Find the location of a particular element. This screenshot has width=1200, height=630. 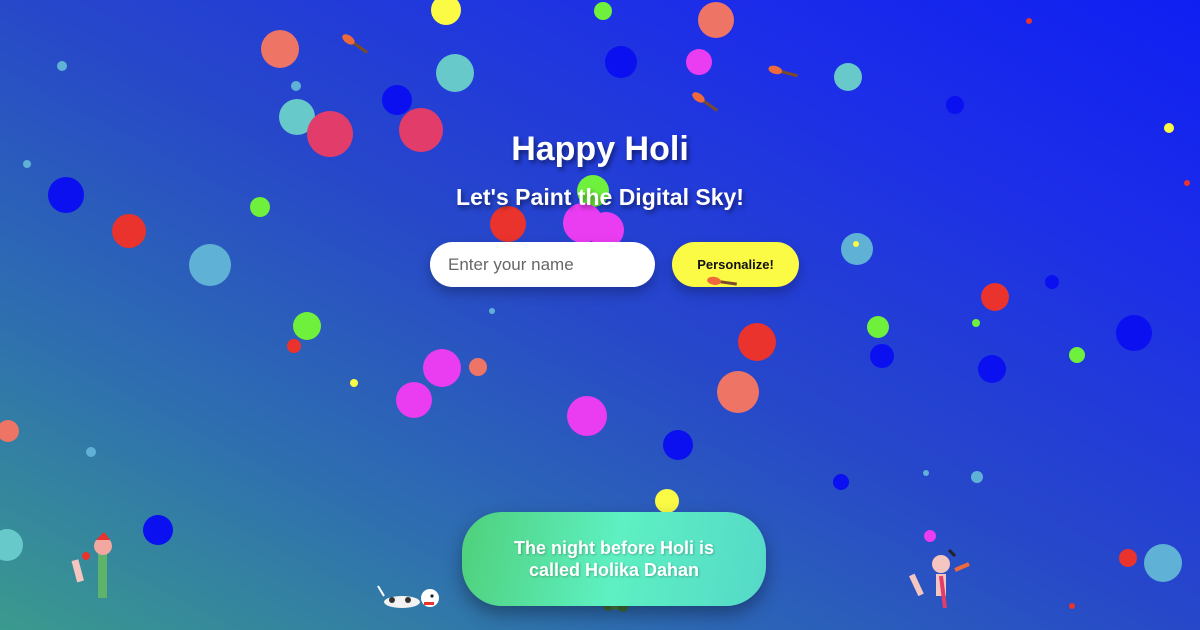

name-input is located at coordinates (542, 264).